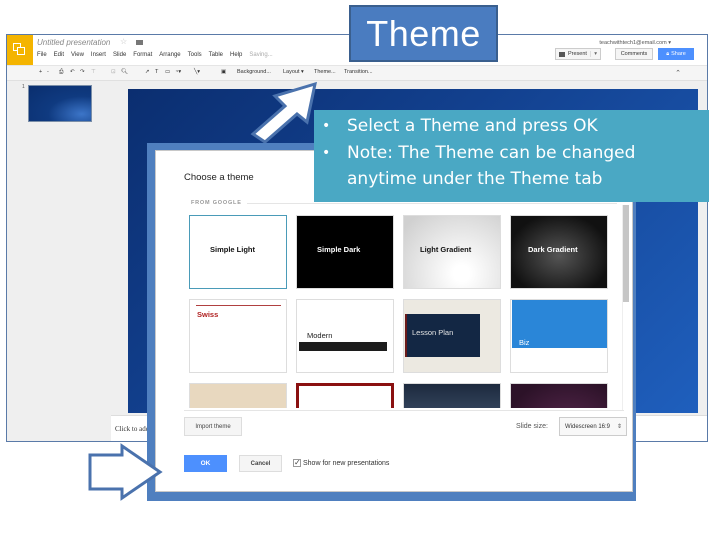 This screenshot has height=540, width=720. Describe the element at coordinates (260, 463) in the screenshot. I see `cancel-button: Cancel` at that location.